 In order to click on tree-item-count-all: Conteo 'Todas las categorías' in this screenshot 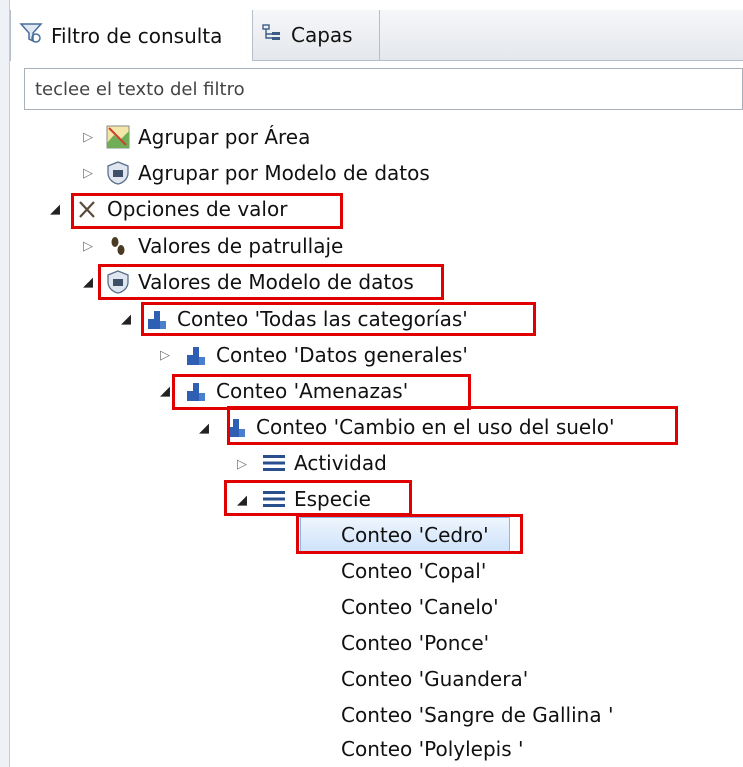, I will do `click(306, 319)`.